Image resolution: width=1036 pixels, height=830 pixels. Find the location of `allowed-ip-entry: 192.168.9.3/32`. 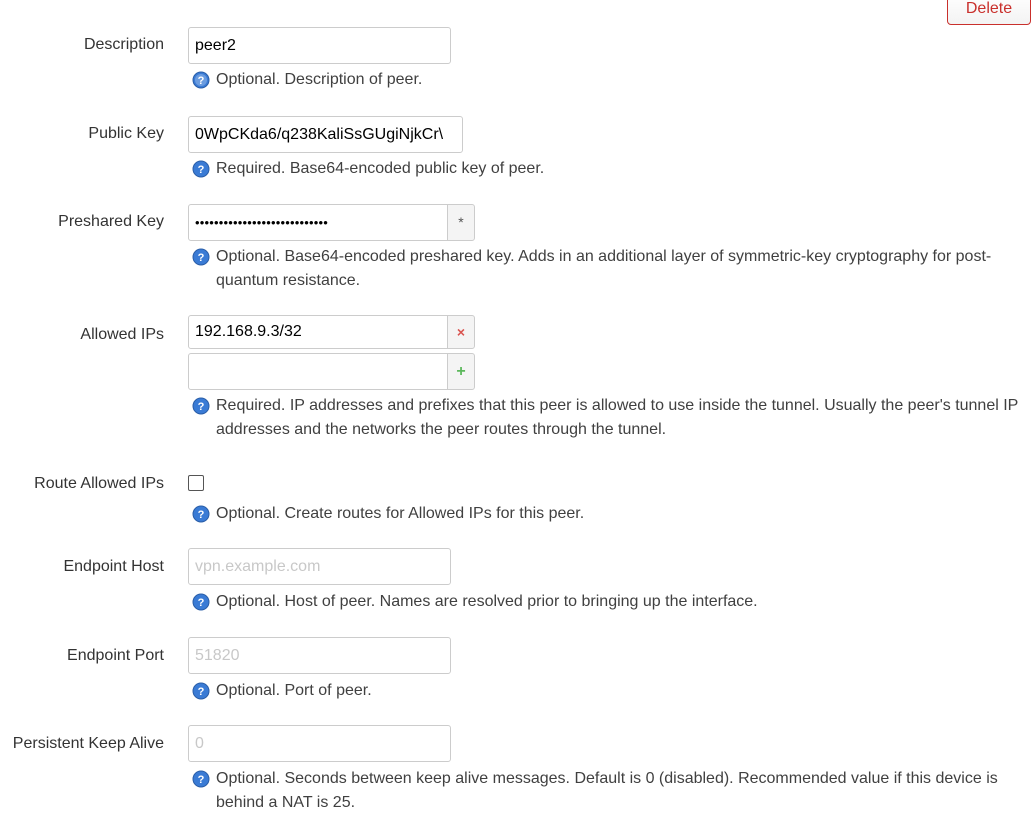

allowed-ip-entry: 192.168.9.3/32 is located at coordinates (318, 332).